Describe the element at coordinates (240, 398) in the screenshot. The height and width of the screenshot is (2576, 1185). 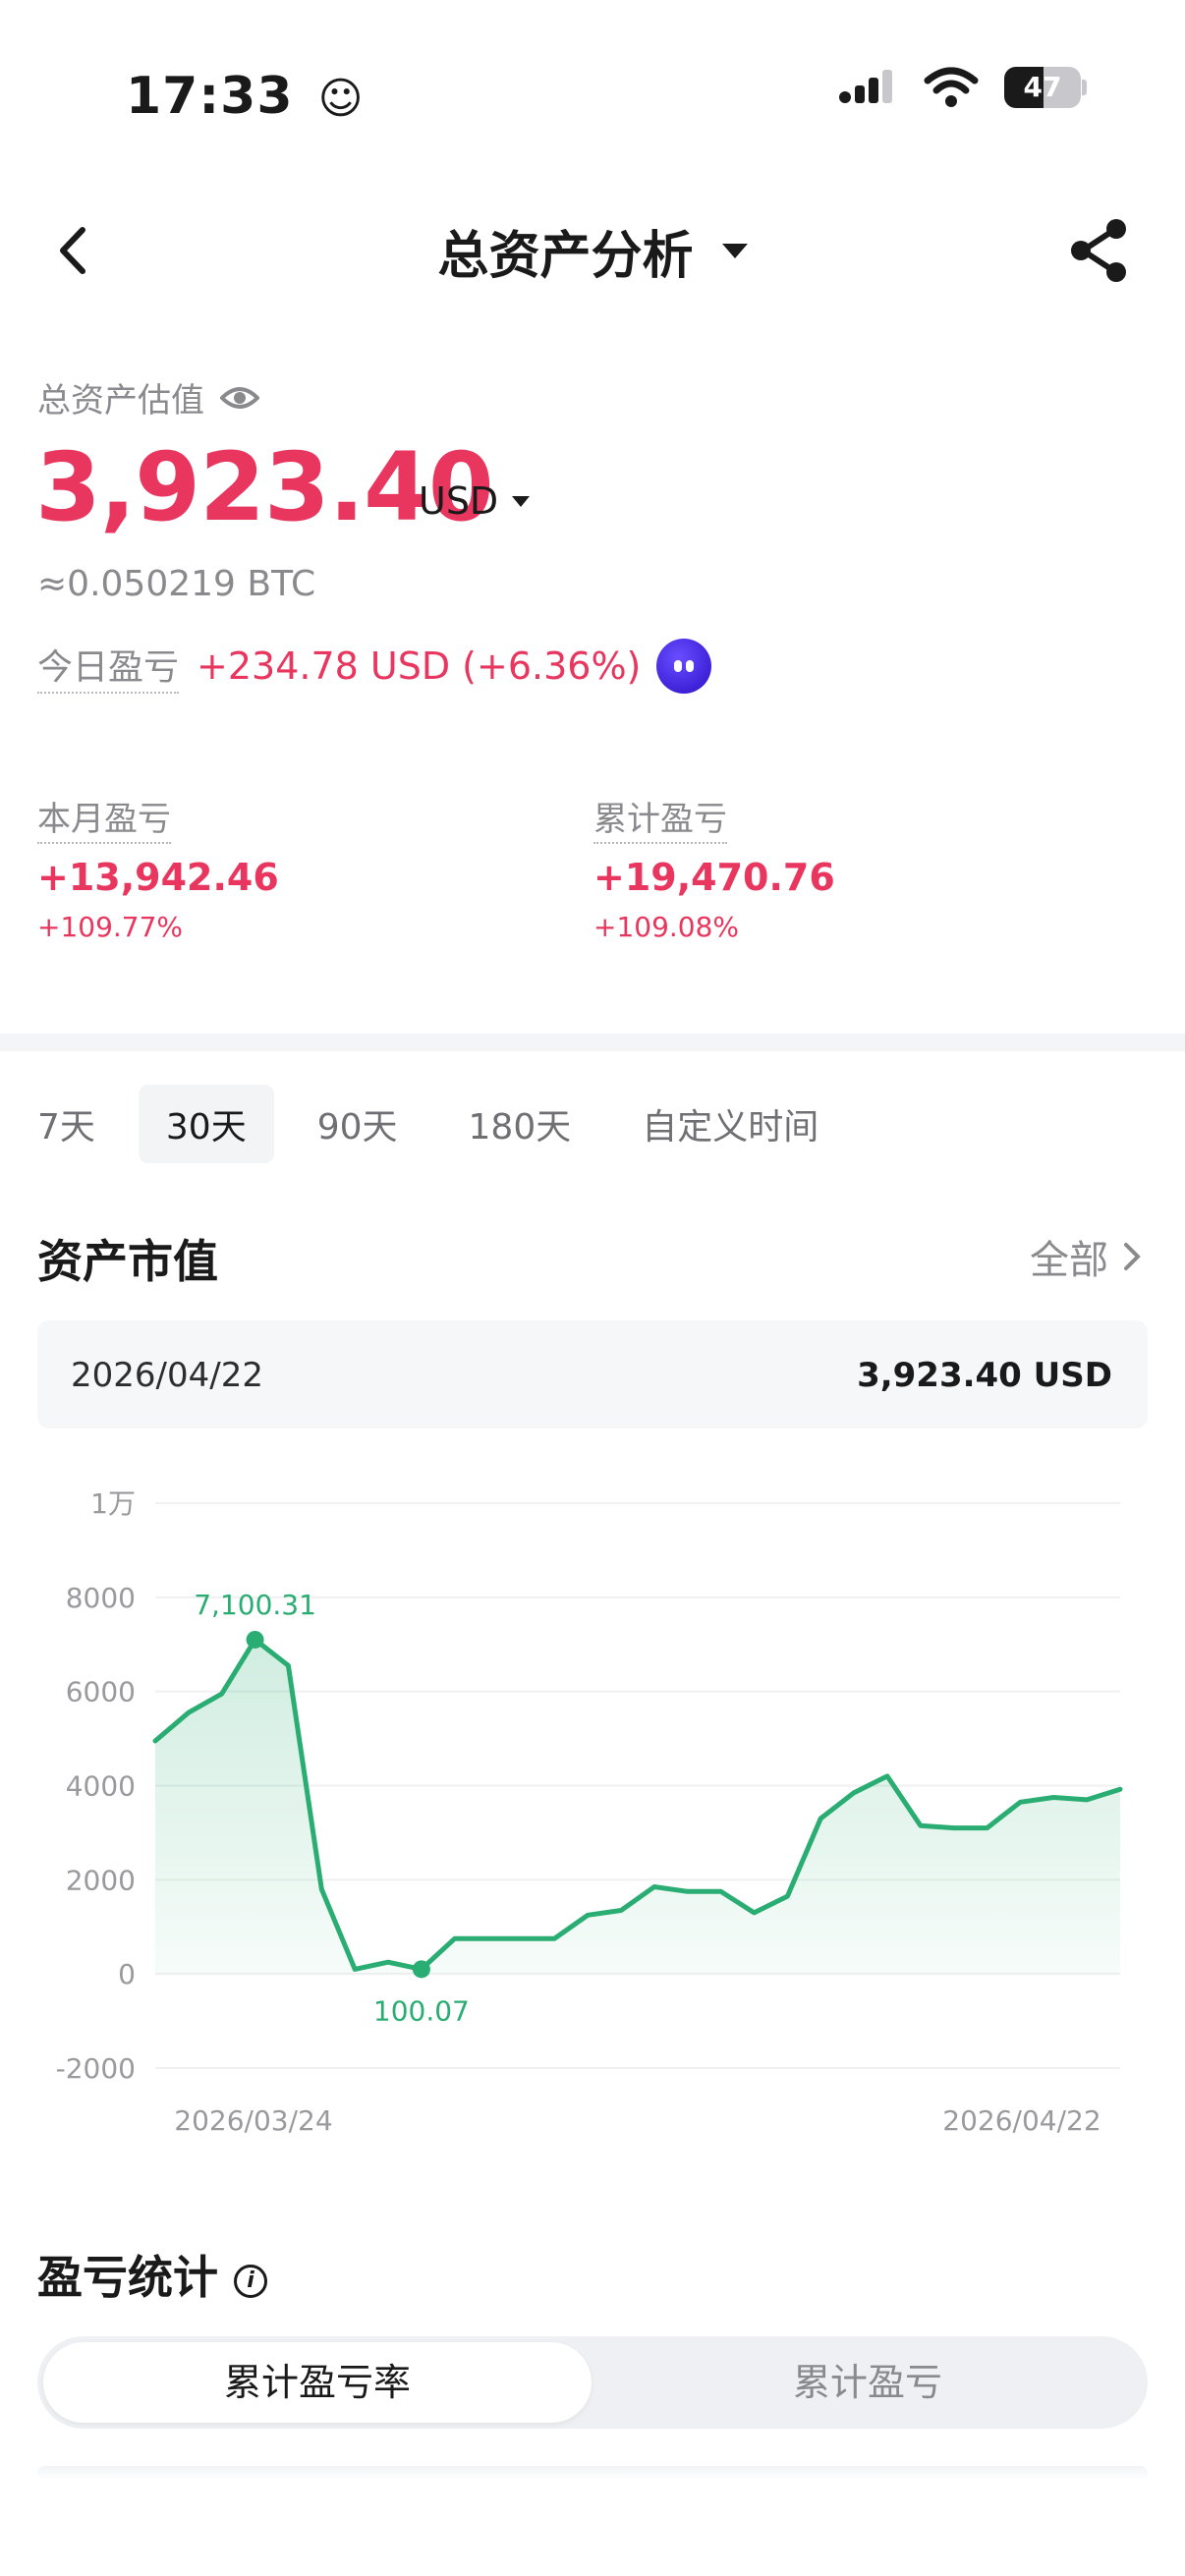
I see `eye-icon` at that location.